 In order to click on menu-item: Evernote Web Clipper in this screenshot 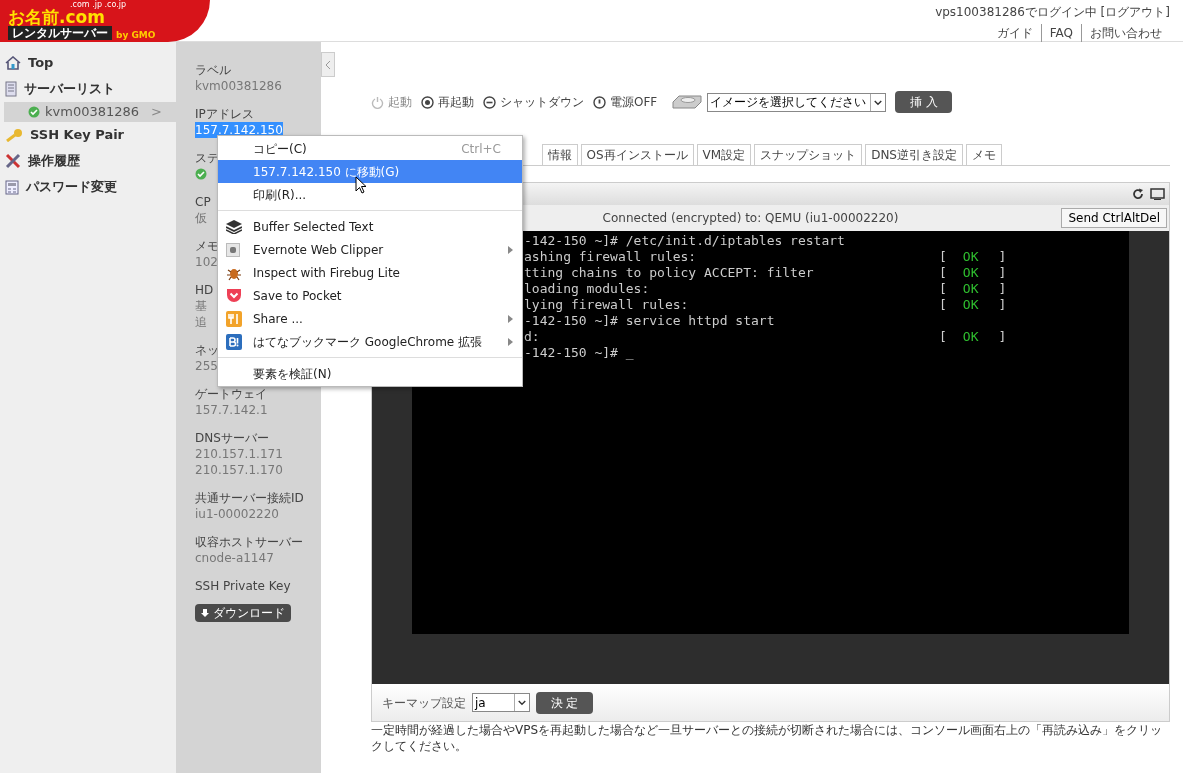, I will do `click(370, 249)`.